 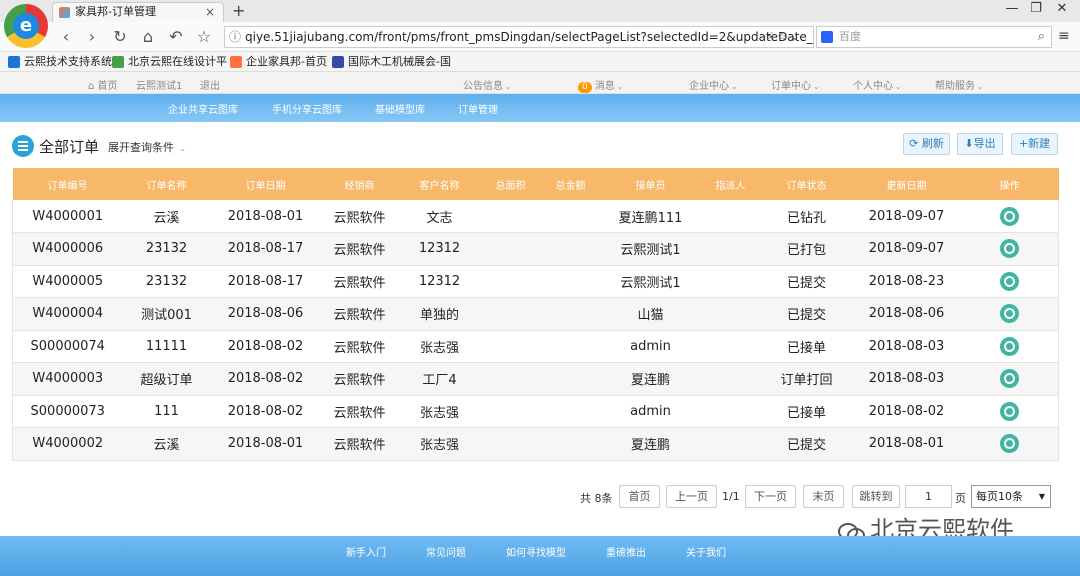 I want to click on site-footer: 新手入门 常见问题 如何寻找模型 重磅推出 关于我们, so click(x=540, y=556).